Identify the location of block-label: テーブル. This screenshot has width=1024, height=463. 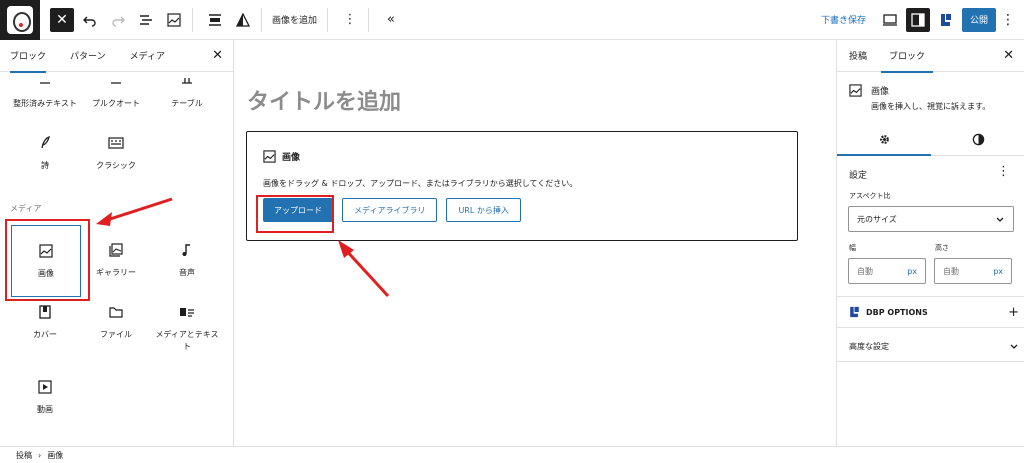
(187, 103).